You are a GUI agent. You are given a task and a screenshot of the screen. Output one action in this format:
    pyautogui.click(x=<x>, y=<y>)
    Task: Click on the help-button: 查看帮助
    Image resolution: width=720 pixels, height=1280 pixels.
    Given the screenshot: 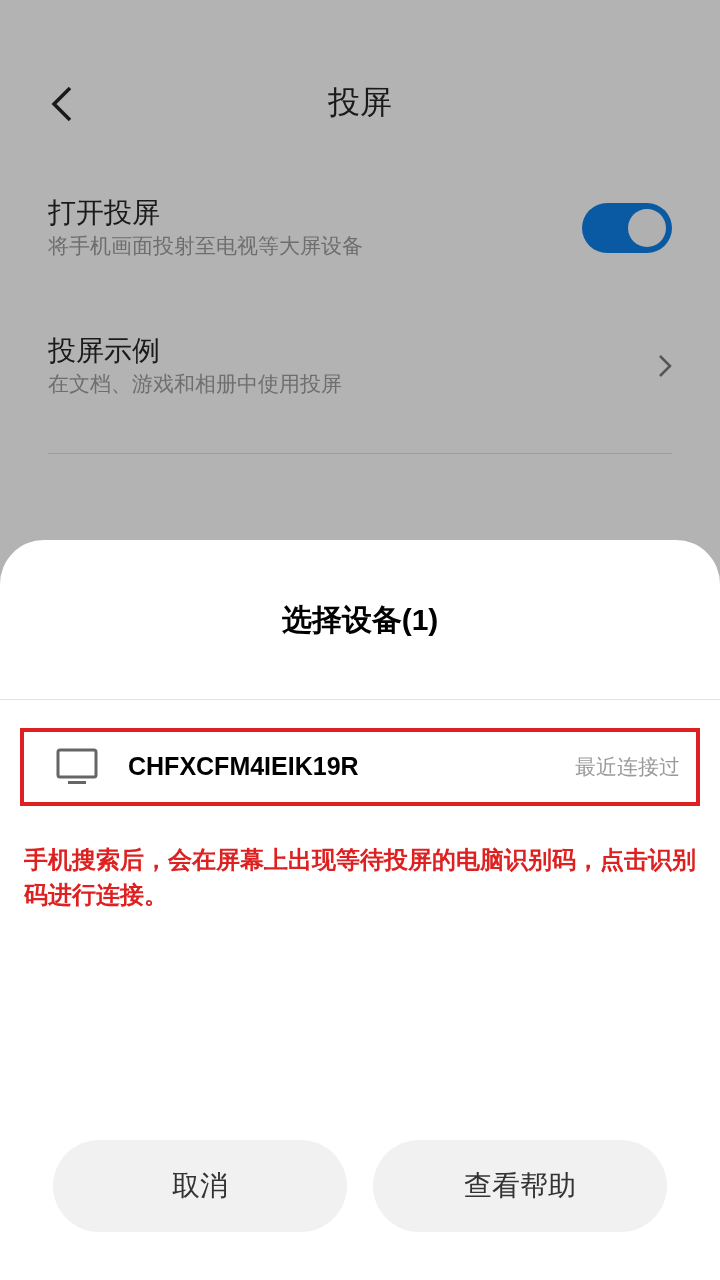 What is the action you would take?
    pyautogui.click(x=520, y=1186)
    